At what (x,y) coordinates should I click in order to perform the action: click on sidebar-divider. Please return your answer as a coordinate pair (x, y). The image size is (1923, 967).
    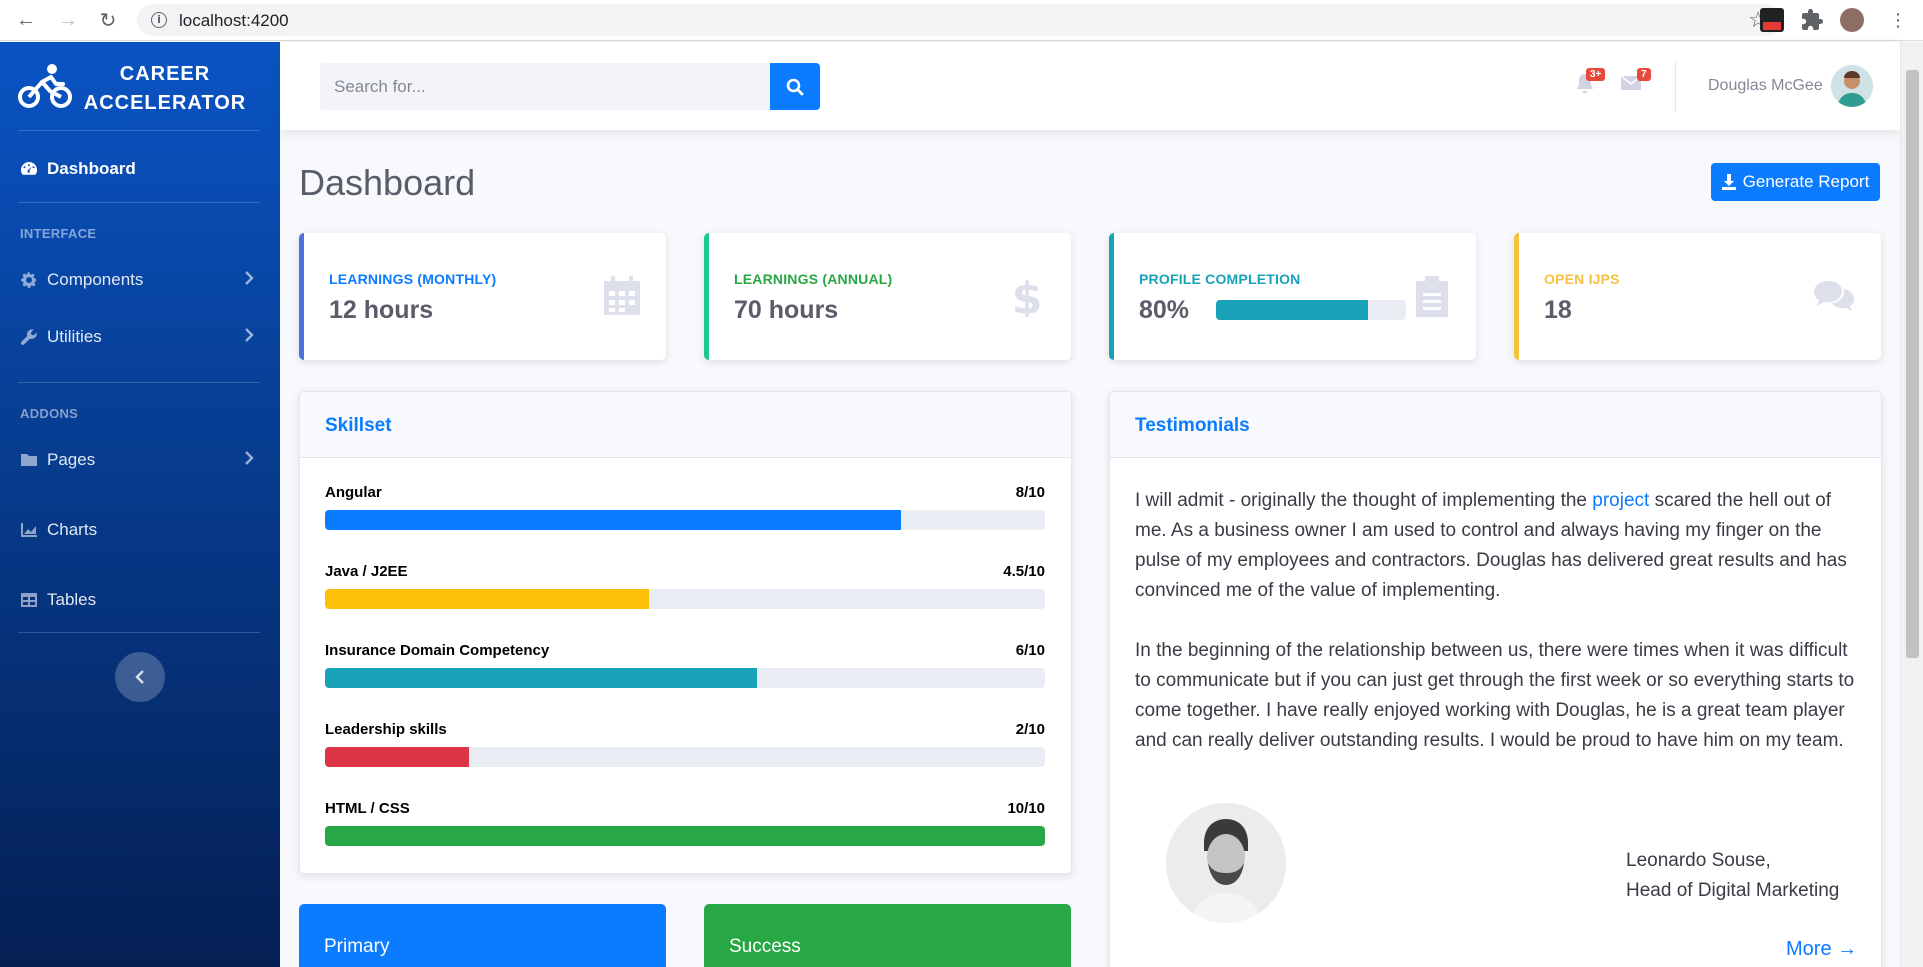
    Looking at the image, I should click on (139, 382).